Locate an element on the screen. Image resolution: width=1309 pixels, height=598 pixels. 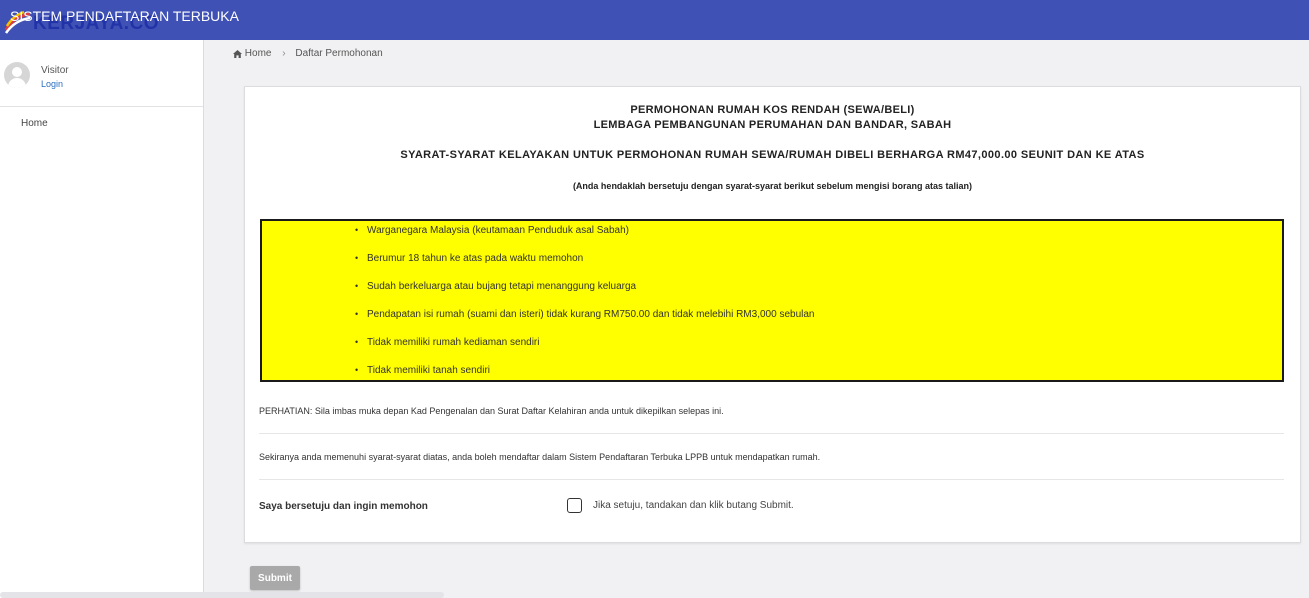
agree-label: Saya bersetuju dan ingin memohon is located at coordinates (343, 506).